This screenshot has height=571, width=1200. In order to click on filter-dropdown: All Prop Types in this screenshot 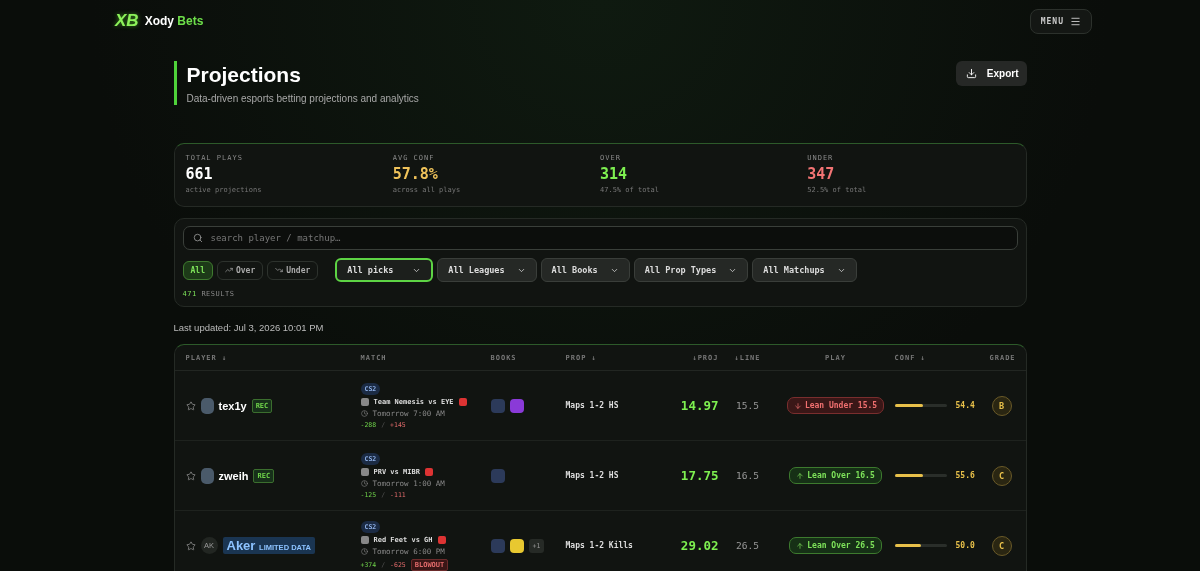, I will do `click(691, 270)`.